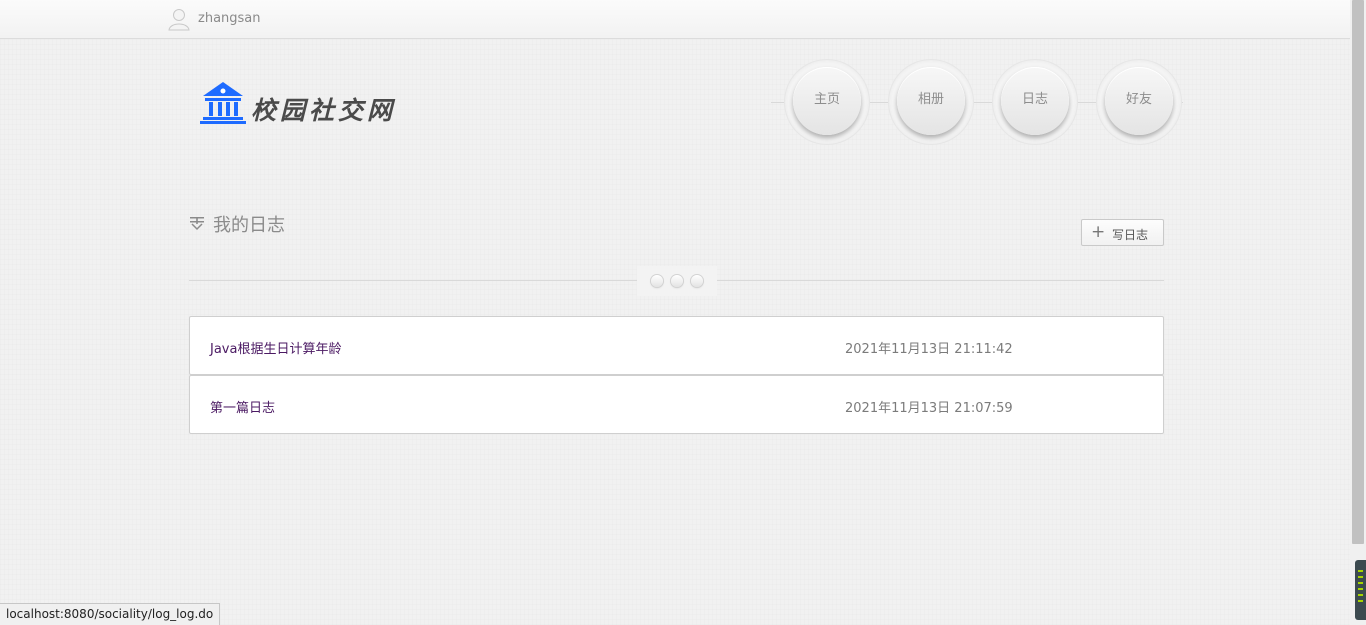 The width and height of the screenshot is (1366, 625). I want to click on log-title-link: Java根据生日计算年龄, so click(275, 347).